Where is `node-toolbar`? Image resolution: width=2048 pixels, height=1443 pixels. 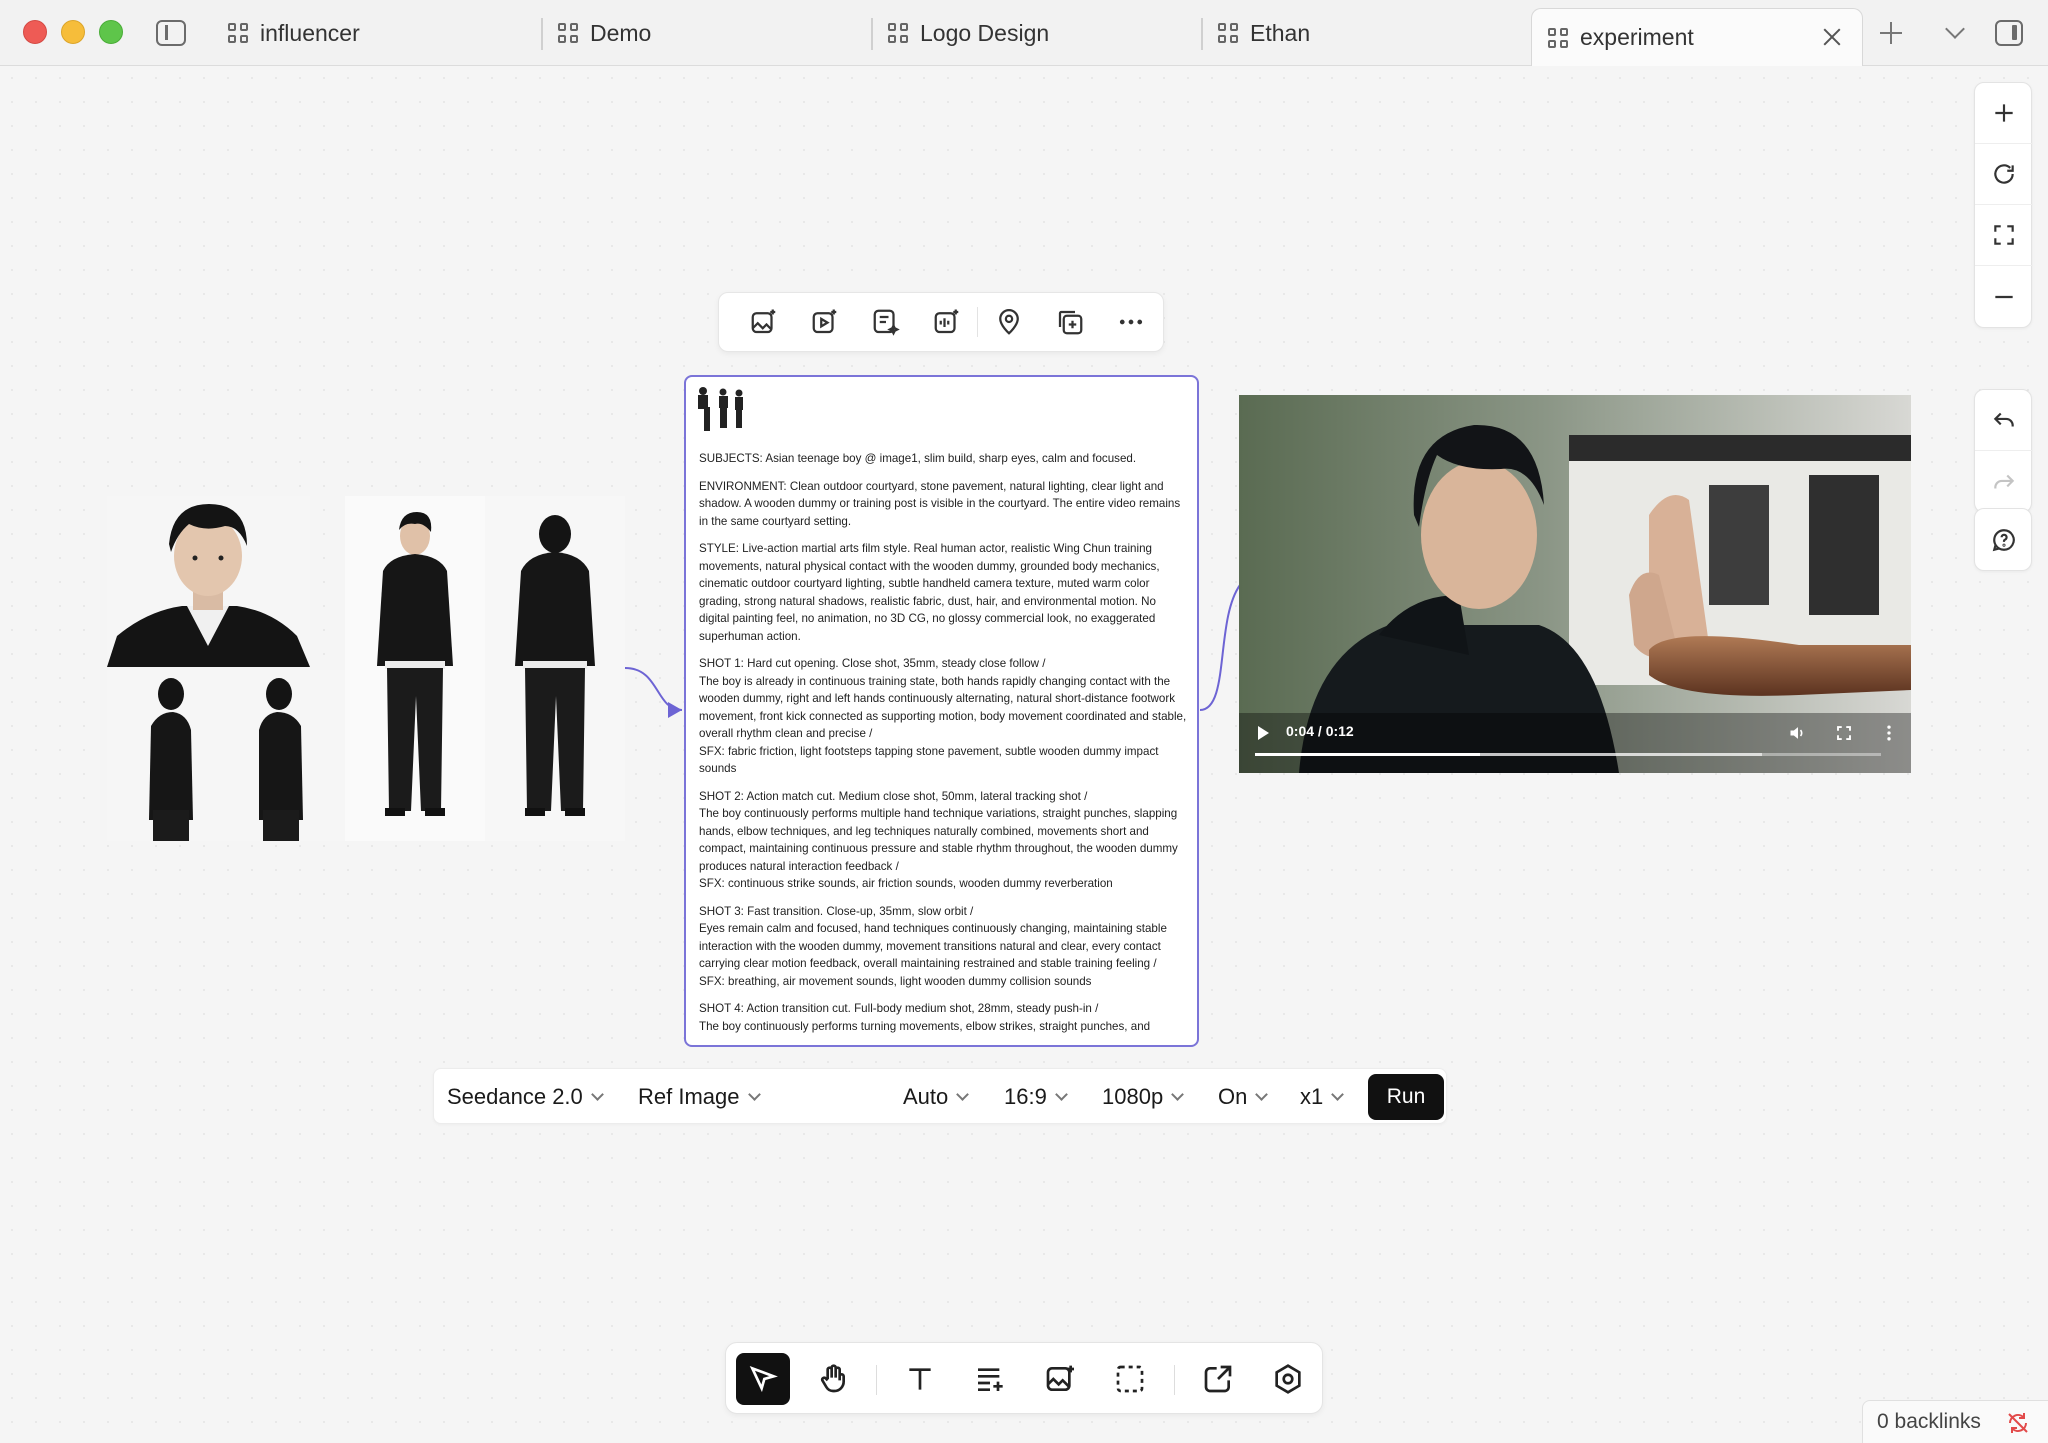 node-toolbar is located at coordinates (941, 322).